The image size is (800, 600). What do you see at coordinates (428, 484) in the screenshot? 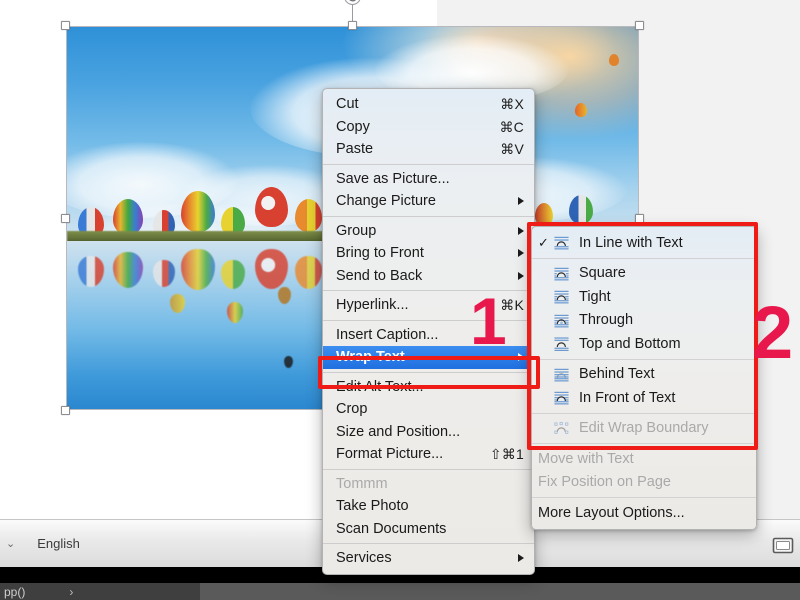
I see `menu-item-tommm: Tommm` at bounding box center [428, 484].